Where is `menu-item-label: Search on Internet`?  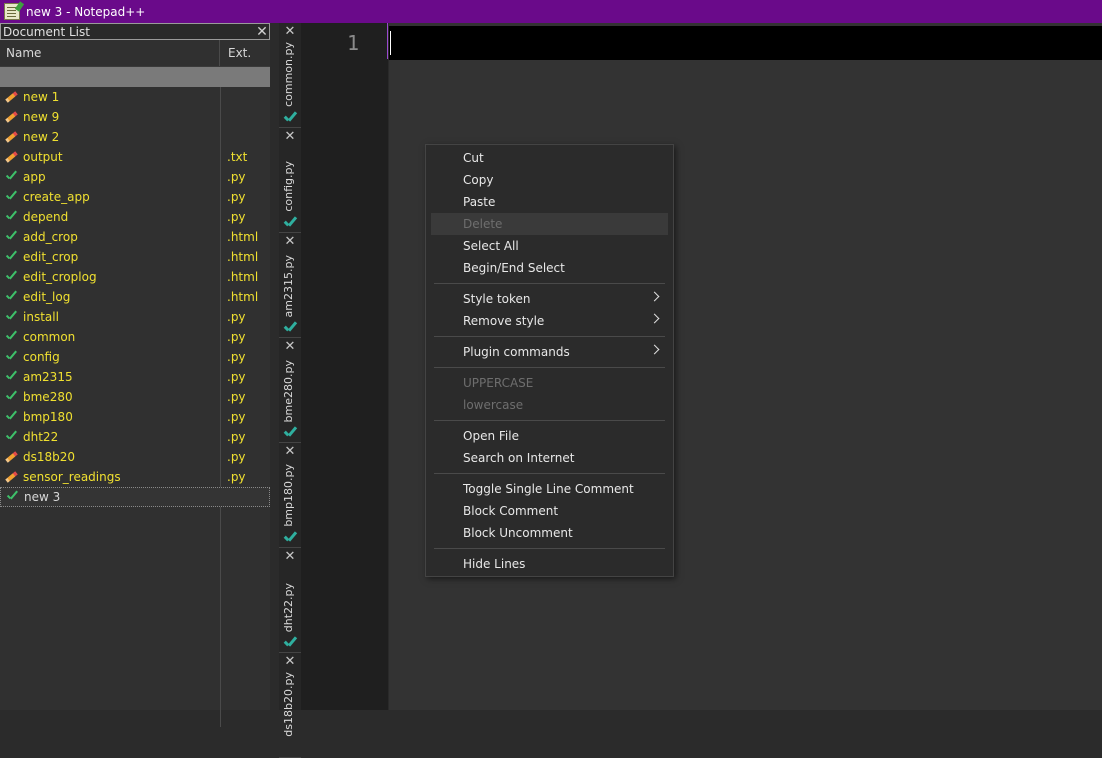 menu-item-label: Search on Internet is located at coordinates (519, 458).